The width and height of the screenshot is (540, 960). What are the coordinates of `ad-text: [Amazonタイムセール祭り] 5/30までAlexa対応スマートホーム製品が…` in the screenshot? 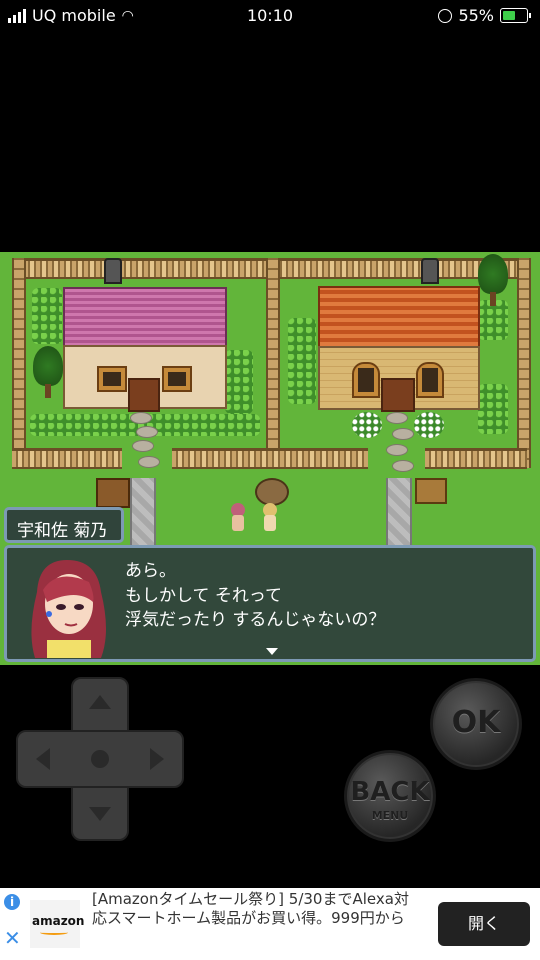 It's located at (257, 909).